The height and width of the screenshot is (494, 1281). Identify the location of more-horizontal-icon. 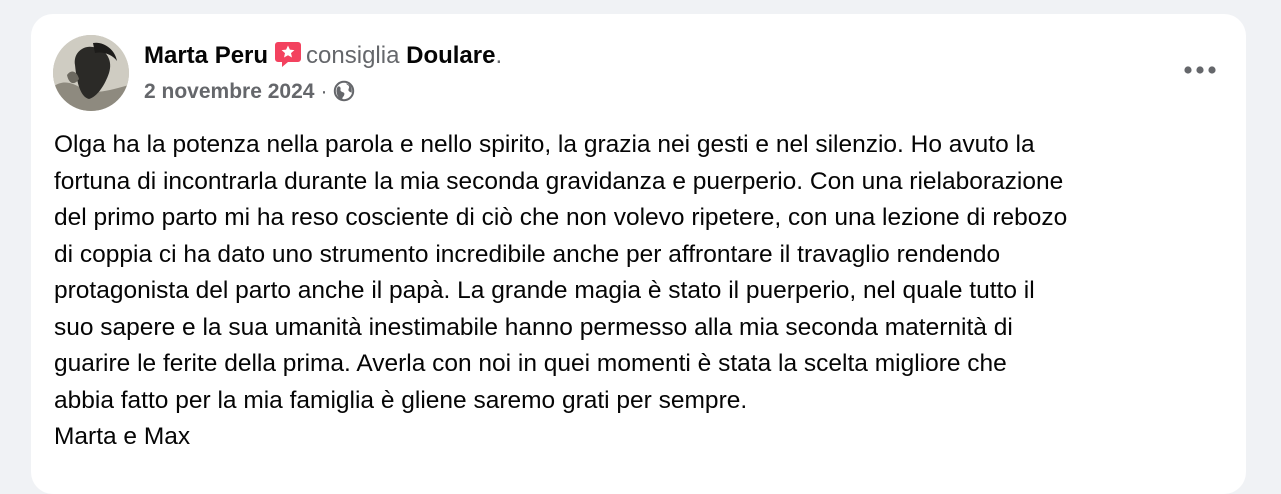
(1200, 70).